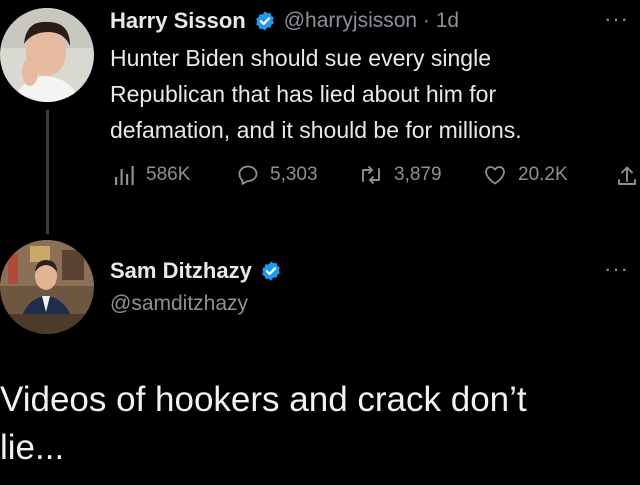  I want to click on author-name: Harry Sisson, so click(178, 21).